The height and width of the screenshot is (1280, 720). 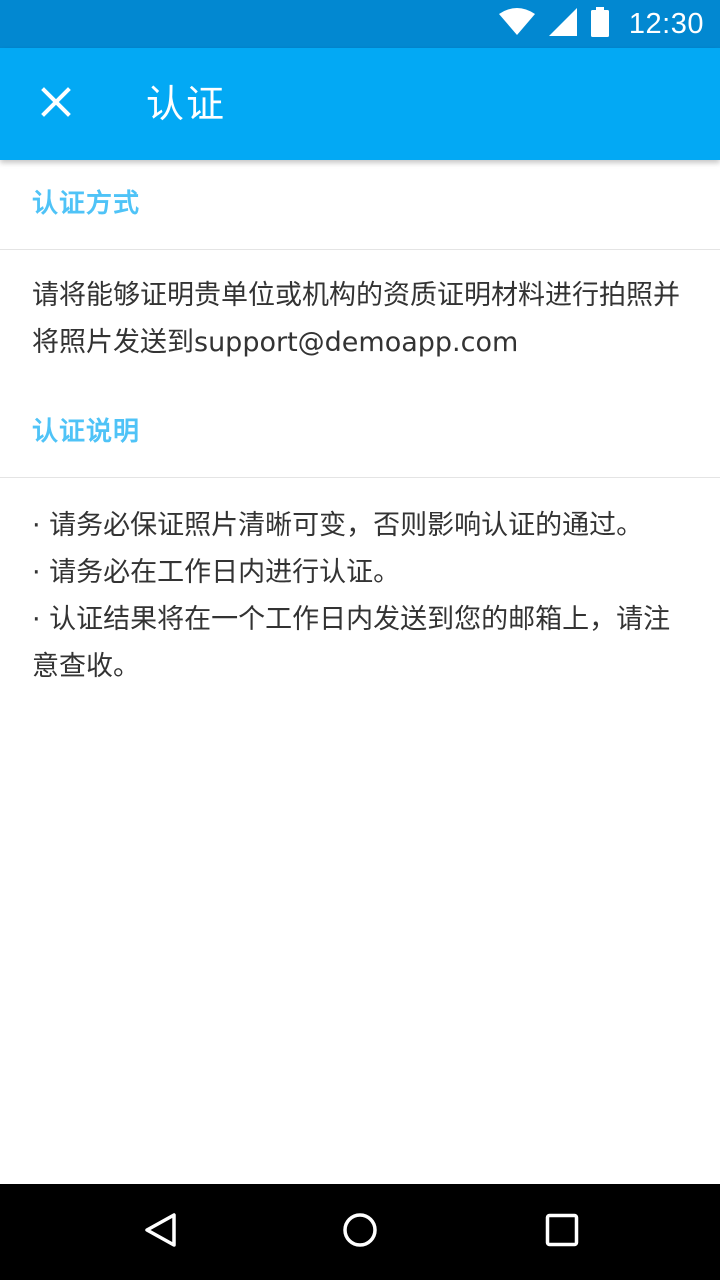 I want to click on recents-button, so click(x=562, y=1232).